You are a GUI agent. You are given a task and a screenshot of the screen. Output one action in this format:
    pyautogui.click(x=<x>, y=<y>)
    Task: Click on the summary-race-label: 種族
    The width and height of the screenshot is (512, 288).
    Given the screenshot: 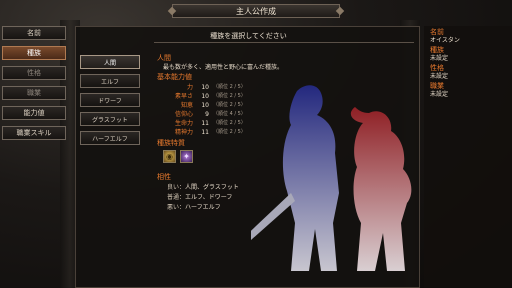 What is the action you would take?
    pyautogui.click(x=437, y=50)
    